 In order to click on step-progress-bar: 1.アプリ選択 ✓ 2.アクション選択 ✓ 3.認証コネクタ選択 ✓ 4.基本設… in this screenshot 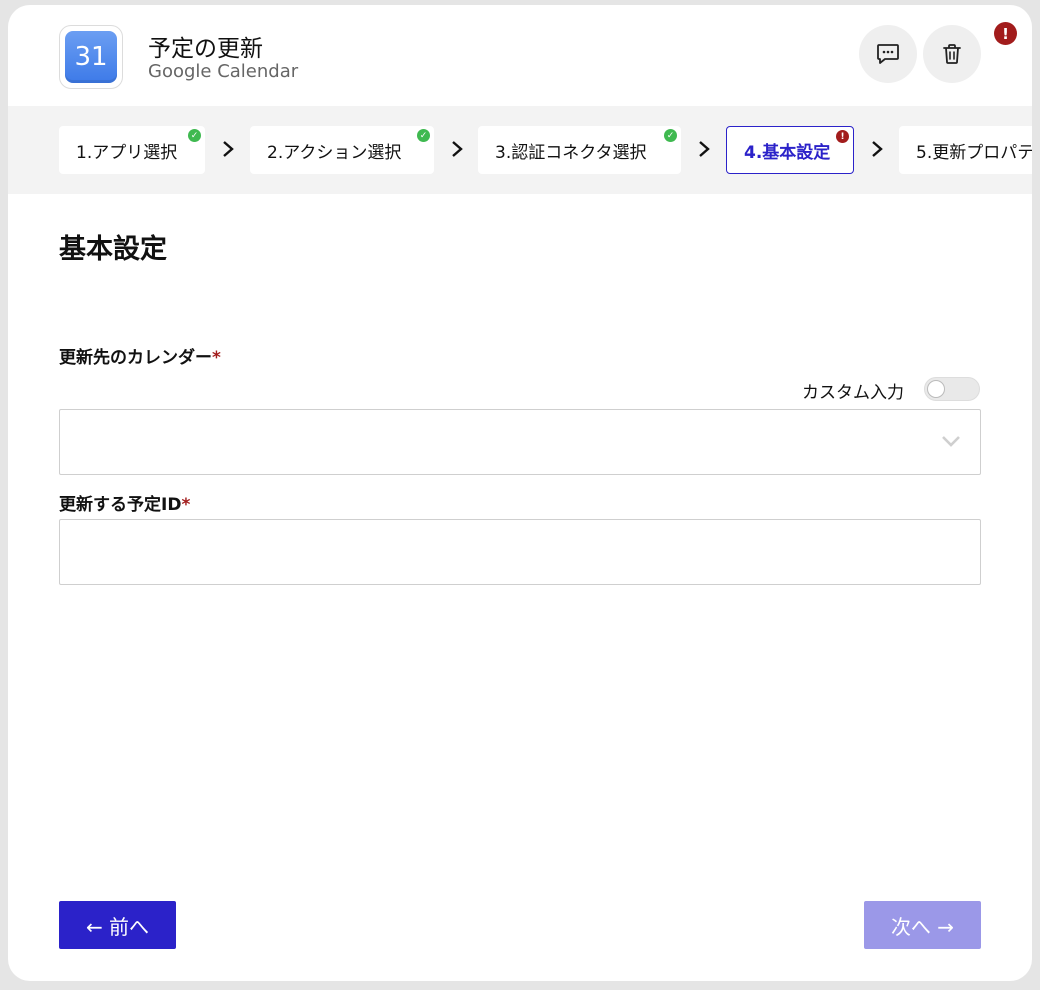, I will do `click(520, 150)`.